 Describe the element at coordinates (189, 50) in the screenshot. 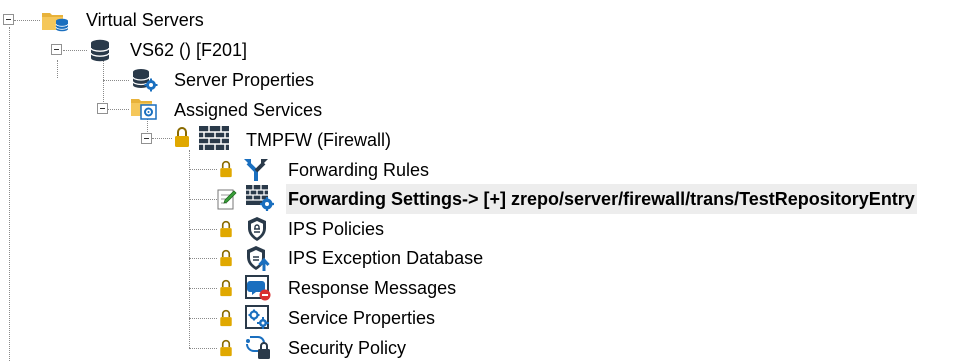

I see `tree-node-label: VS62 () [F201]` at that location.